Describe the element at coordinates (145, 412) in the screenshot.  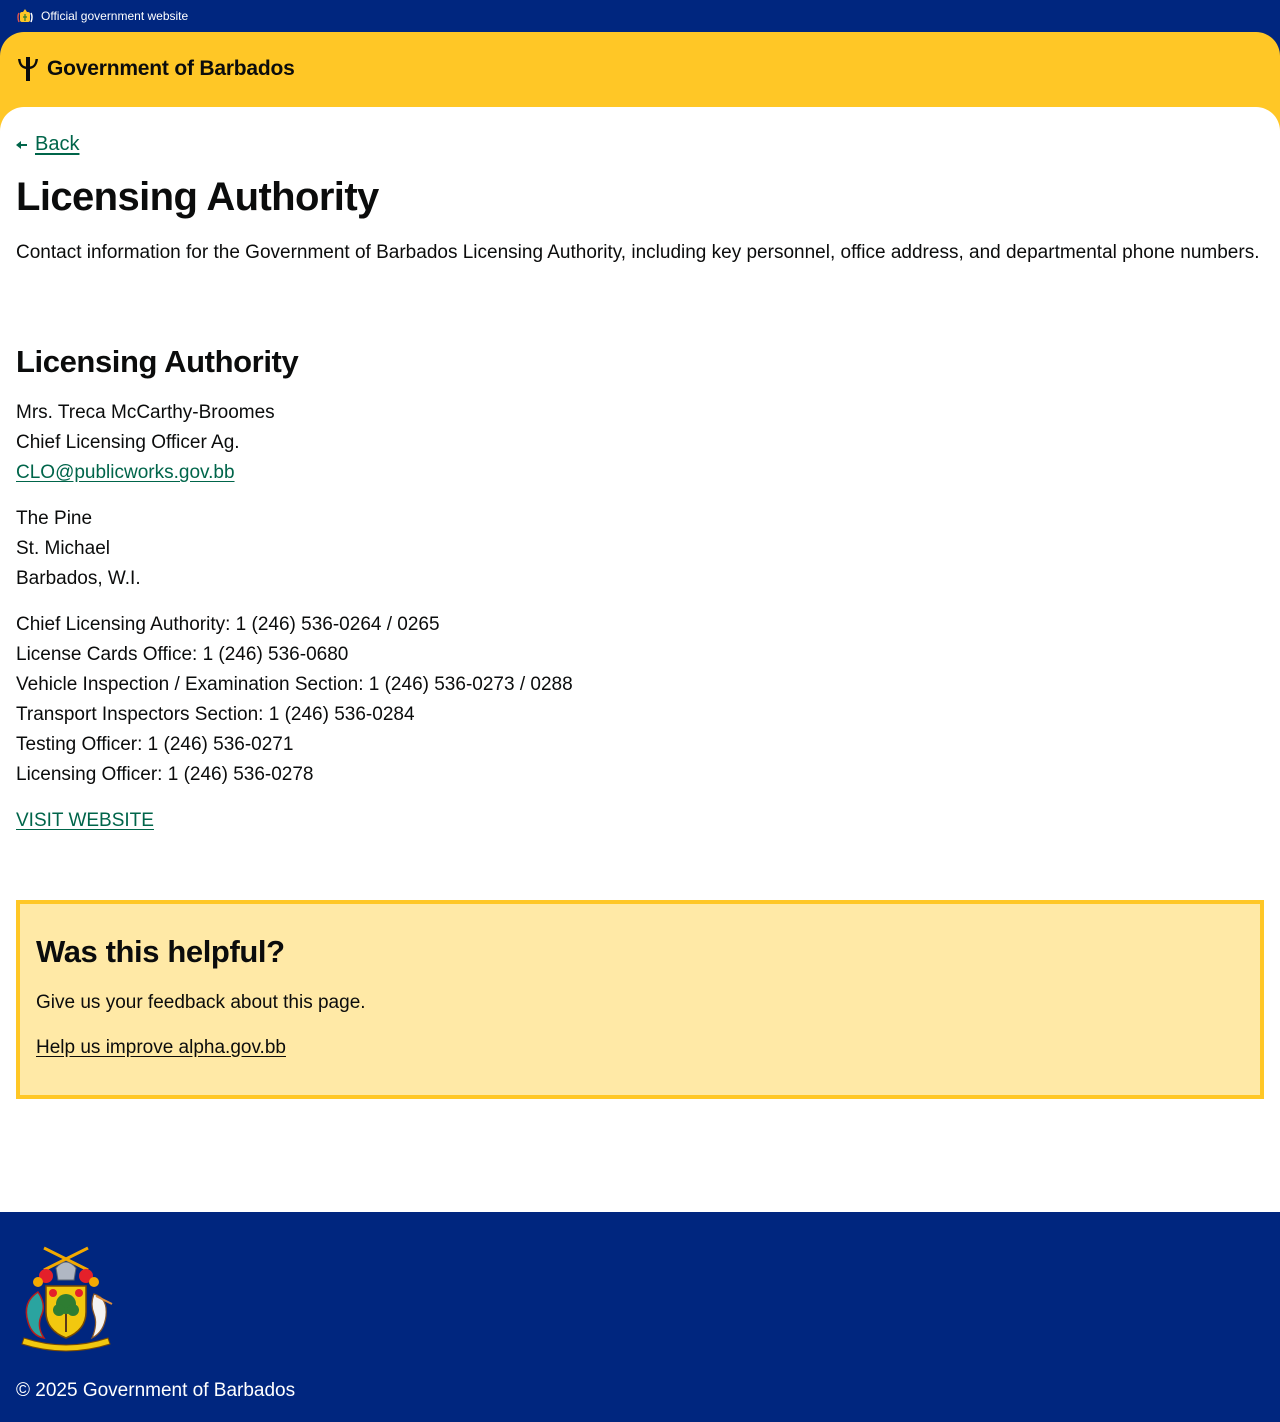
I see `contact-name: Mrs. Treca McCarthy-Broomes` at that location.